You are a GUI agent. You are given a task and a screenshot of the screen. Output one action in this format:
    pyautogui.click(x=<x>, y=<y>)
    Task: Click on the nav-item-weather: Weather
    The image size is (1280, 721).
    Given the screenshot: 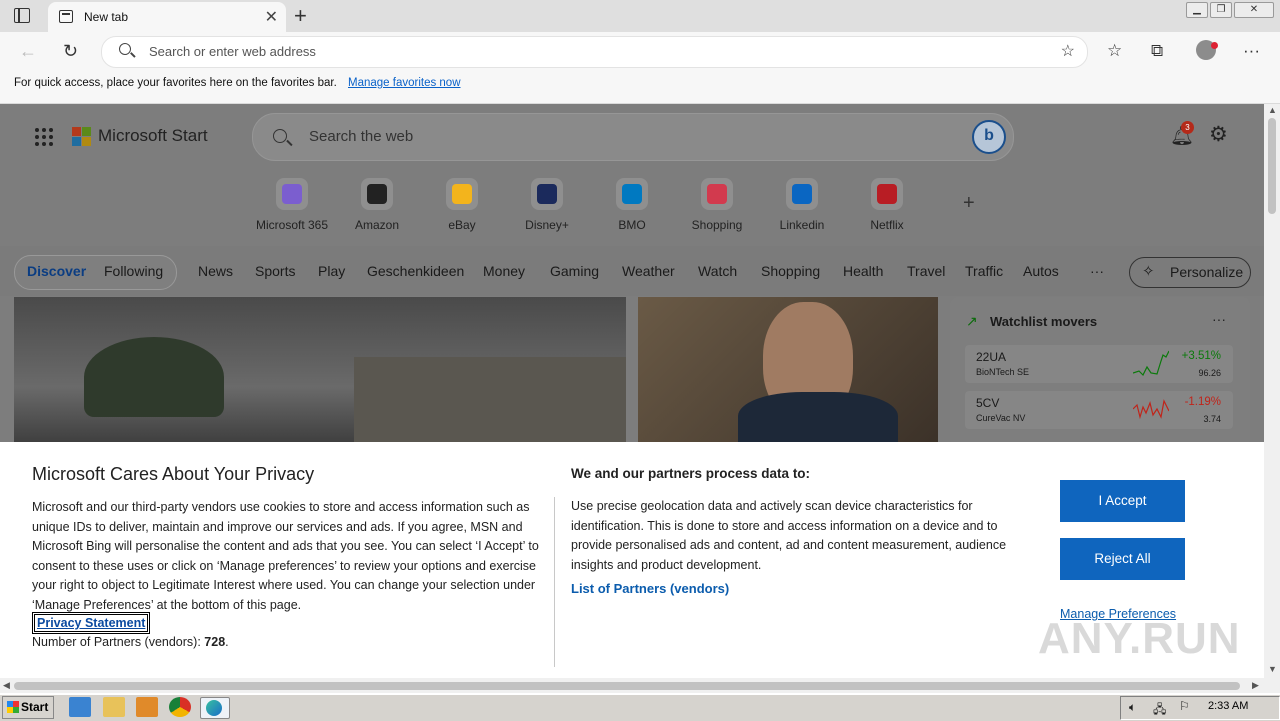 What is the action you would take?
    pyautogui.click(x=648, y=271)
    